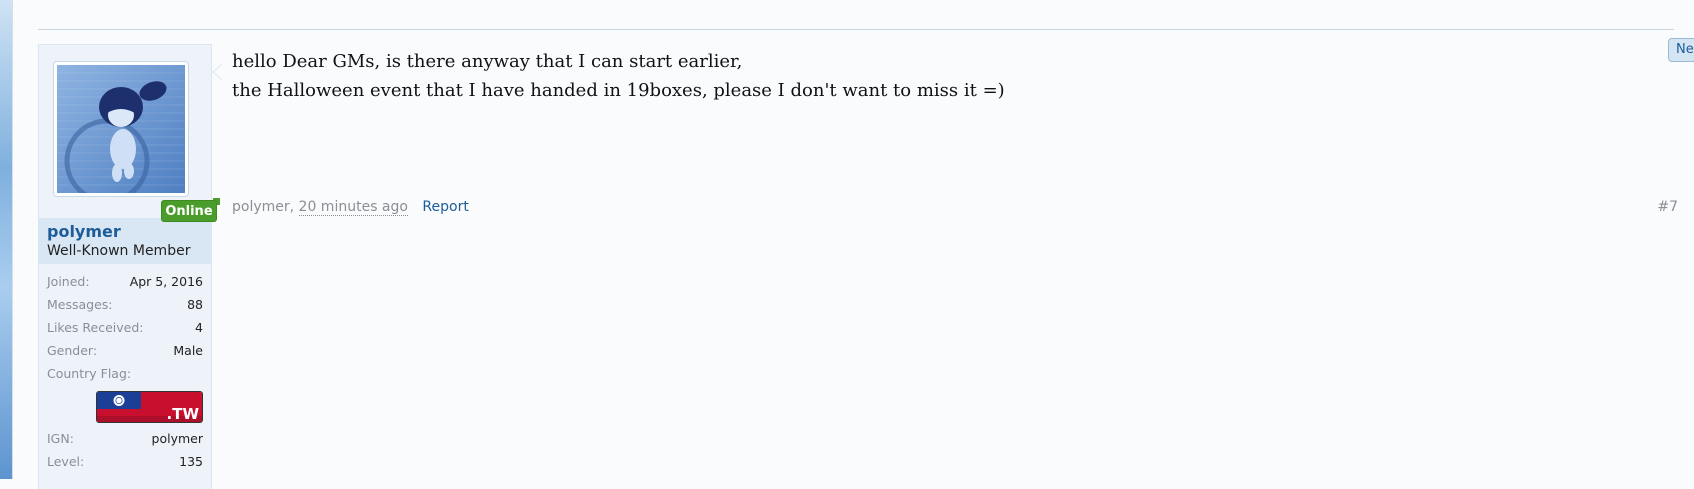 Image resolution: width=1694 pixels, height=489 pixels. Describe the element at coordinates (66, 461) in the screenshot. I see `info-label: Level:` at that location.